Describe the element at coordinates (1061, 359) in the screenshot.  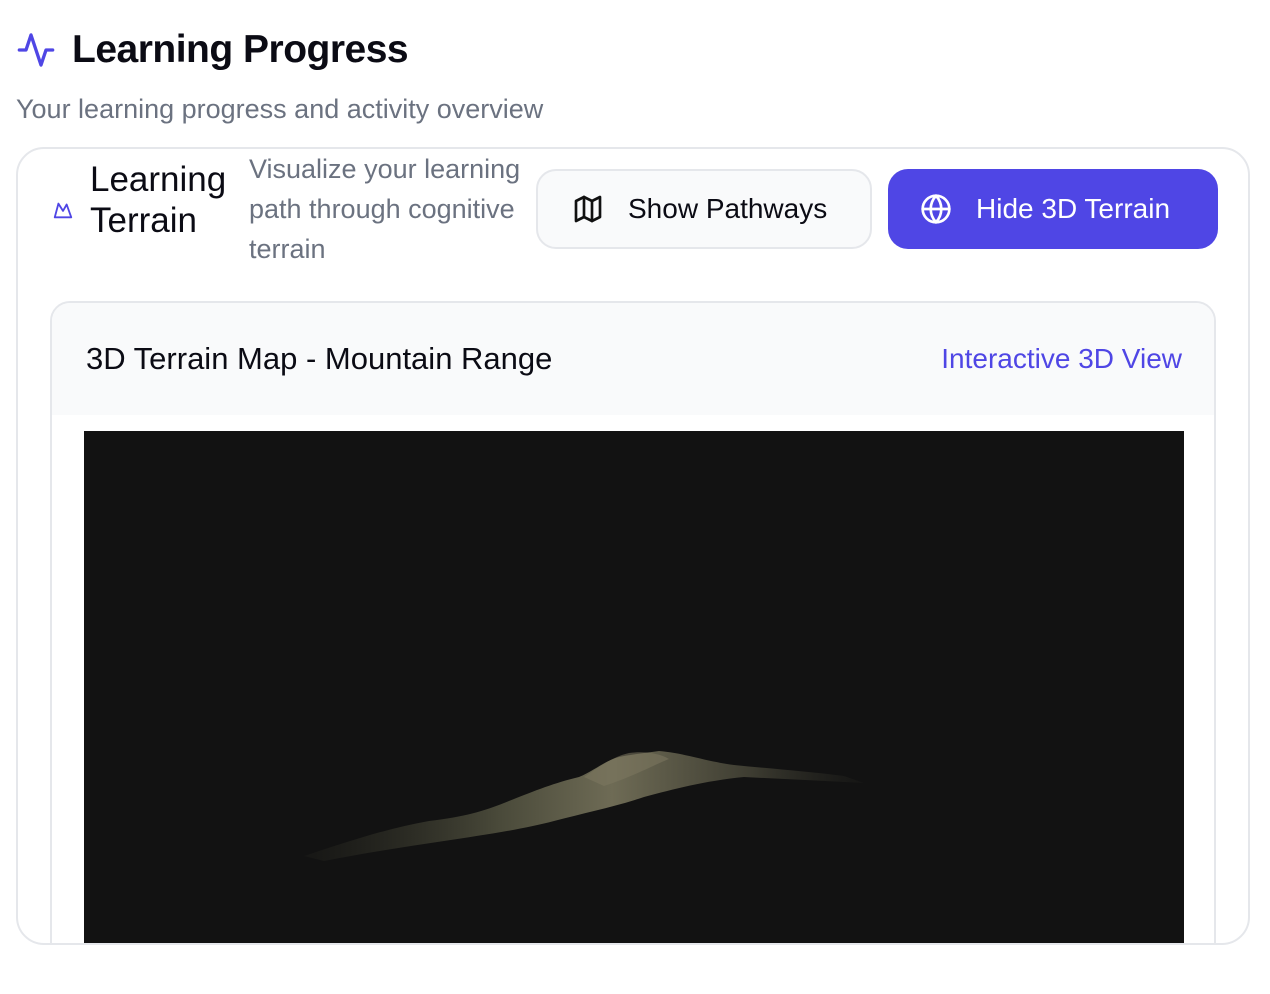
I see `interactive-3d-view-link: Interactive 3D View` at that location.